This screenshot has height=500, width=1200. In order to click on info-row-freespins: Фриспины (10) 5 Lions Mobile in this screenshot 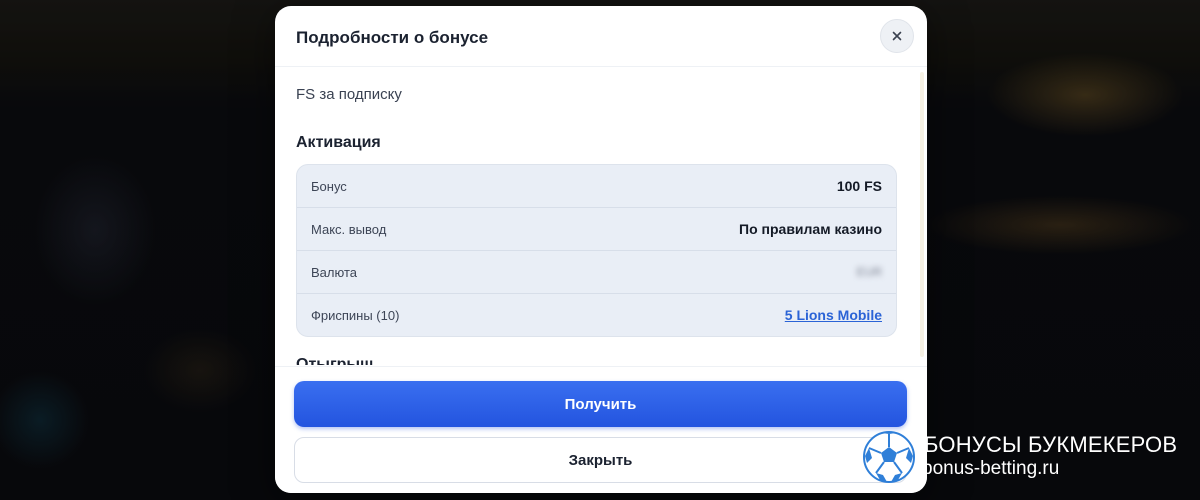, I will do `click(596, 315)`.